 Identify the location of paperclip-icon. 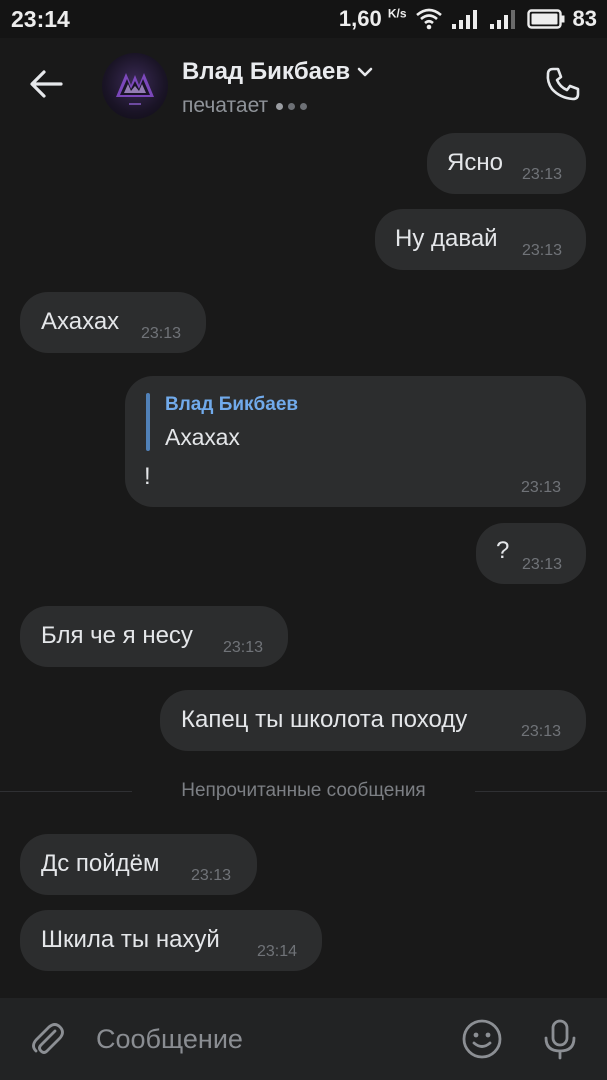
(48, 1038).